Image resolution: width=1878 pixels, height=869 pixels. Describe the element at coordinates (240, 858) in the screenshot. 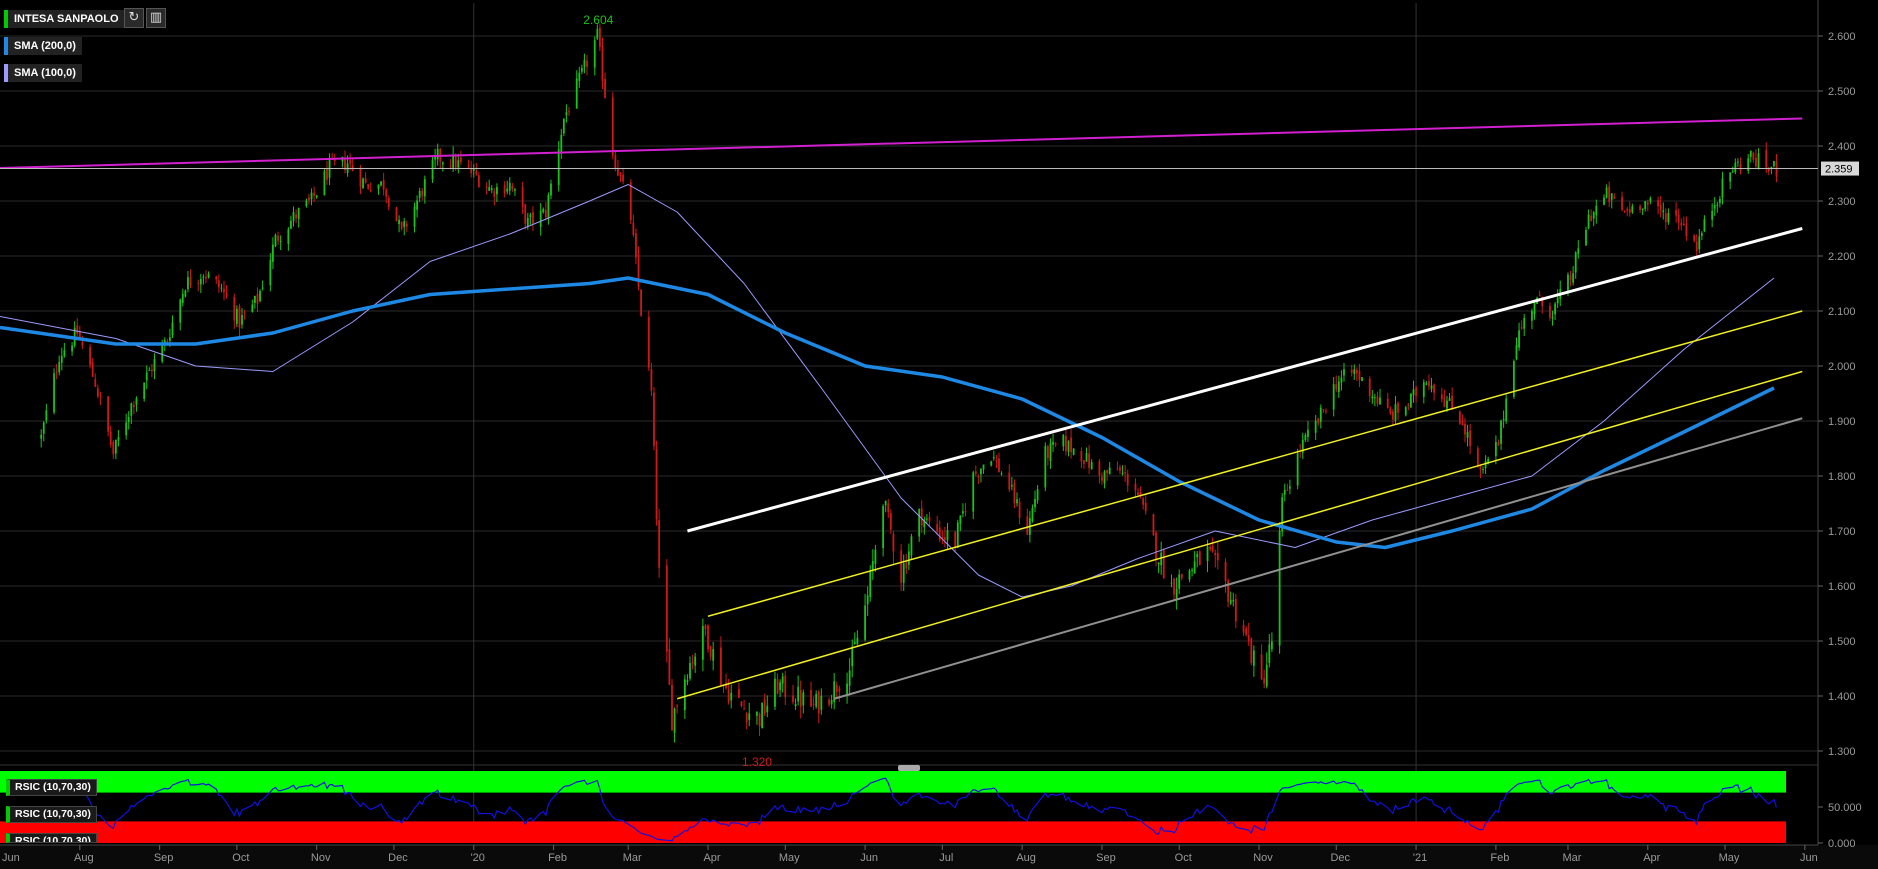

I see `x-tick-label: Oct` at that location.